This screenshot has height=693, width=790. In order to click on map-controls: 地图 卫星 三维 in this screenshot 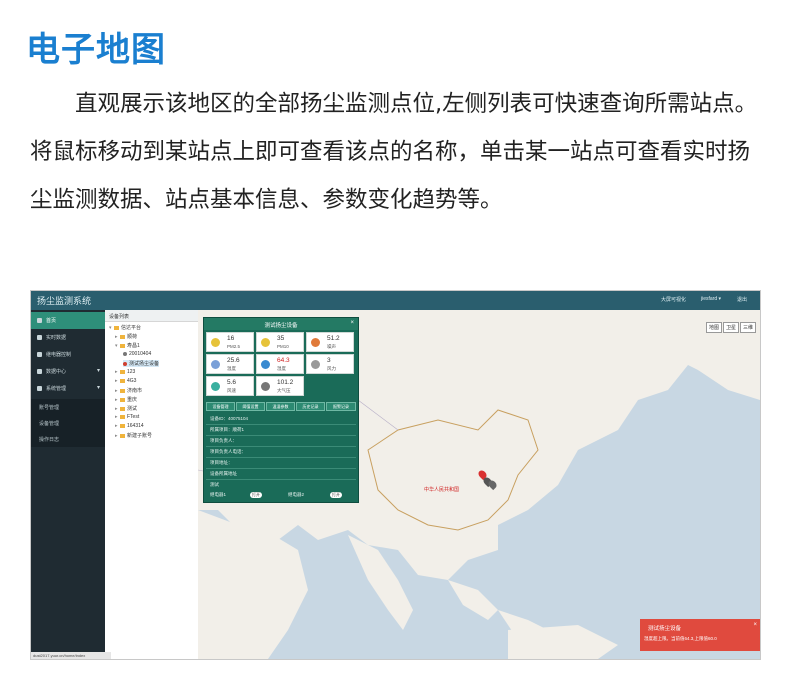, I will do `click(730, 323)`.